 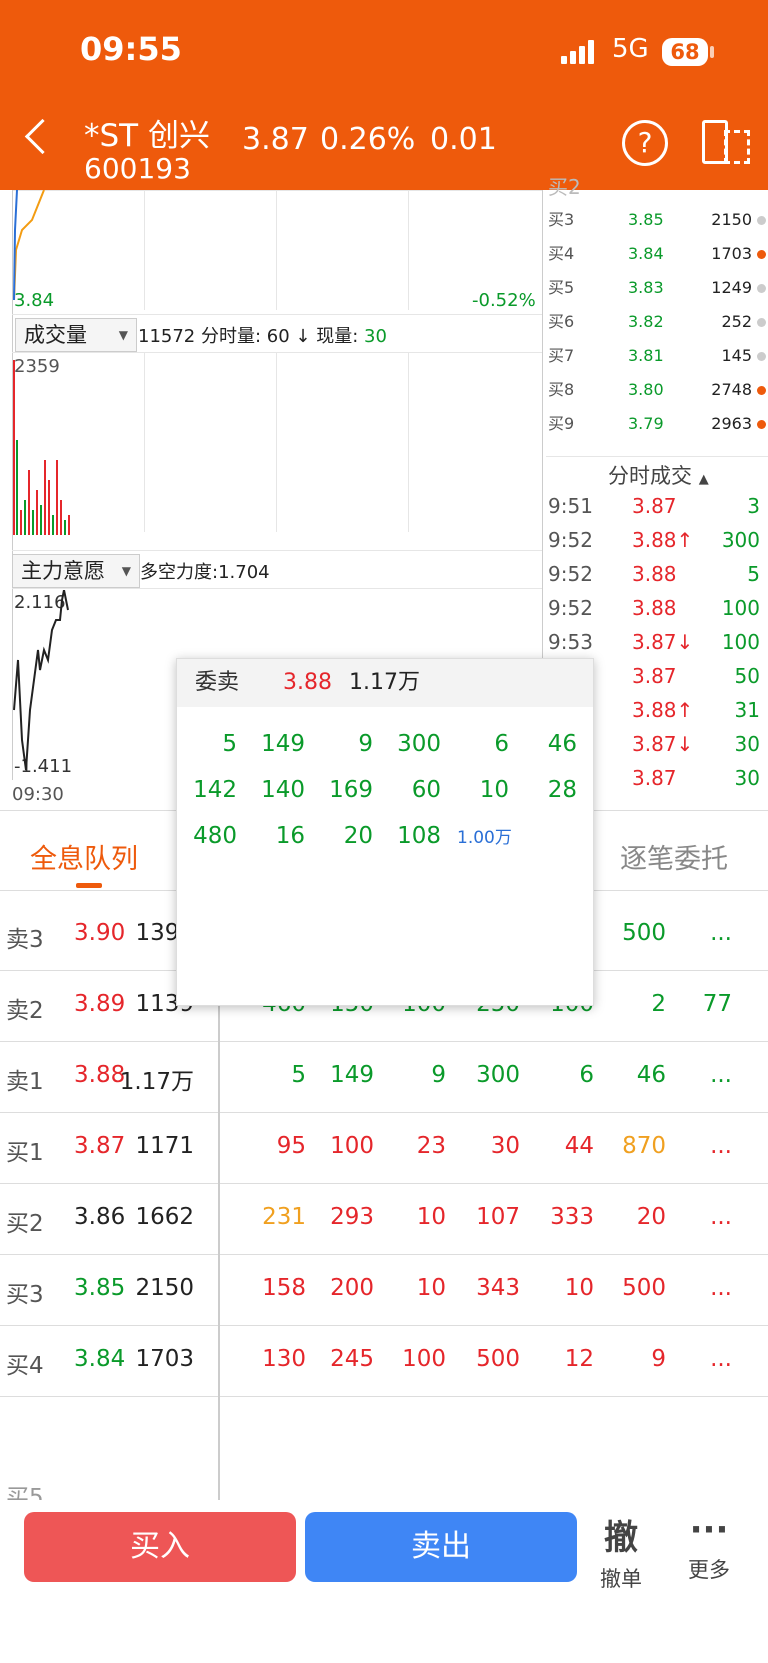 I want to click on queue-price: 3.86, so click(x=100, y=1217).